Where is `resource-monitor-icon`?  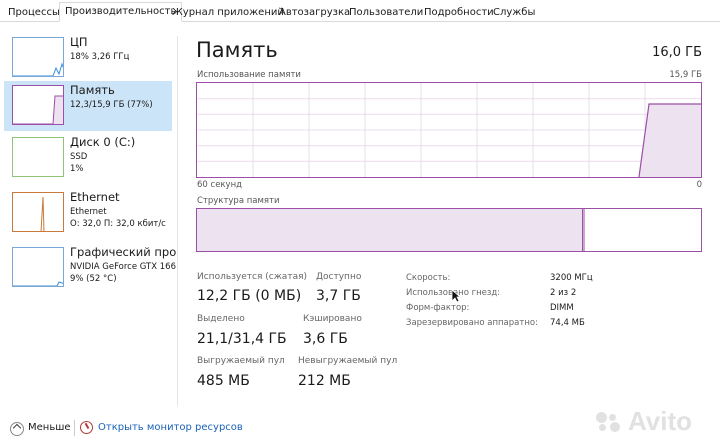 resource-monitor-icon is located at coordinates (86, 427).